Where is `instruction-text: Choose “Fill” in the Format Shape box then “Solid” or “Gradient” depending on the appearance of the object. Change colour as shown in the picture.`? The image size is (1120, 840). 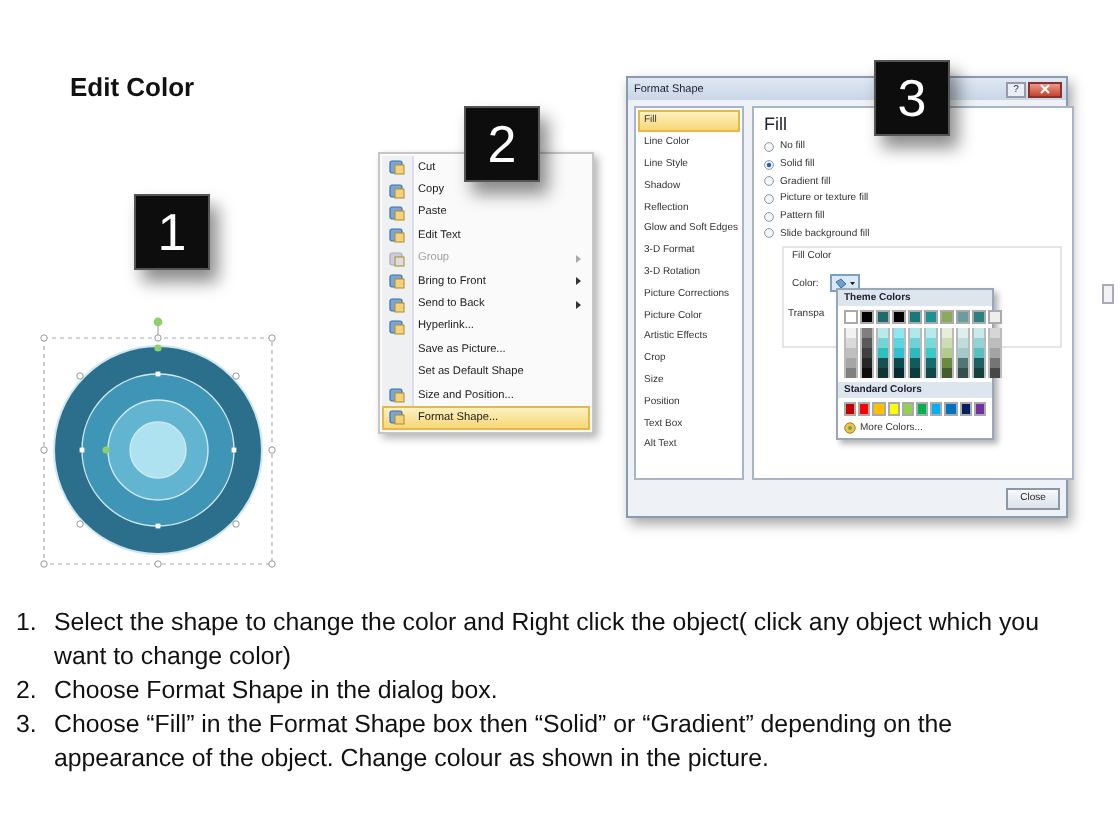
instruction-text: Choose “Fill” in the Format Shape box then “Solid” or “Gradient” depending on the appearance of the object. Change colour as shown in the picture. is located at coordinates (504, 742).